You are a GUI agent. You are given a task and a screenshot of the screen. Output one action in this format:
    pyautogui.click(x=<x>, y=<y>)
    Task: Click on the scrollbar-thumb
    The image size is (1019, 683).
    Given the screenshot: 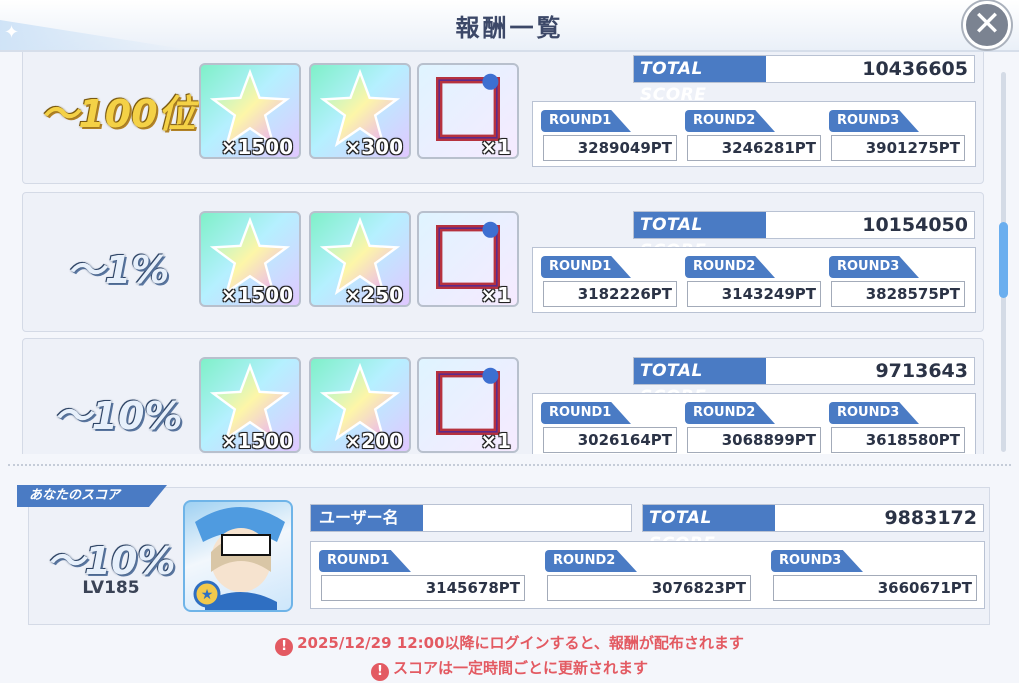 What is the action you would take?
    pyautogui.click(x=1003, y=260)
    